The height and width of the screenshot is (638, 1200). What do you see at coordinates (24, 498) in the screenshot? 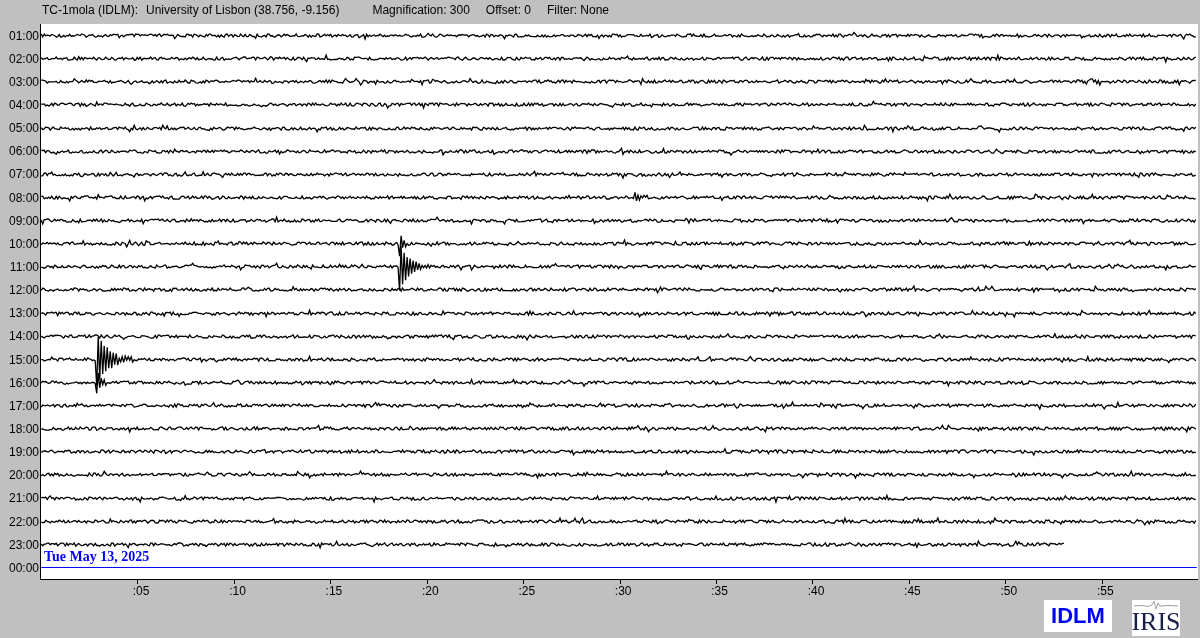
I see `hour-label: 21:00` at bounding box center [24, 498].